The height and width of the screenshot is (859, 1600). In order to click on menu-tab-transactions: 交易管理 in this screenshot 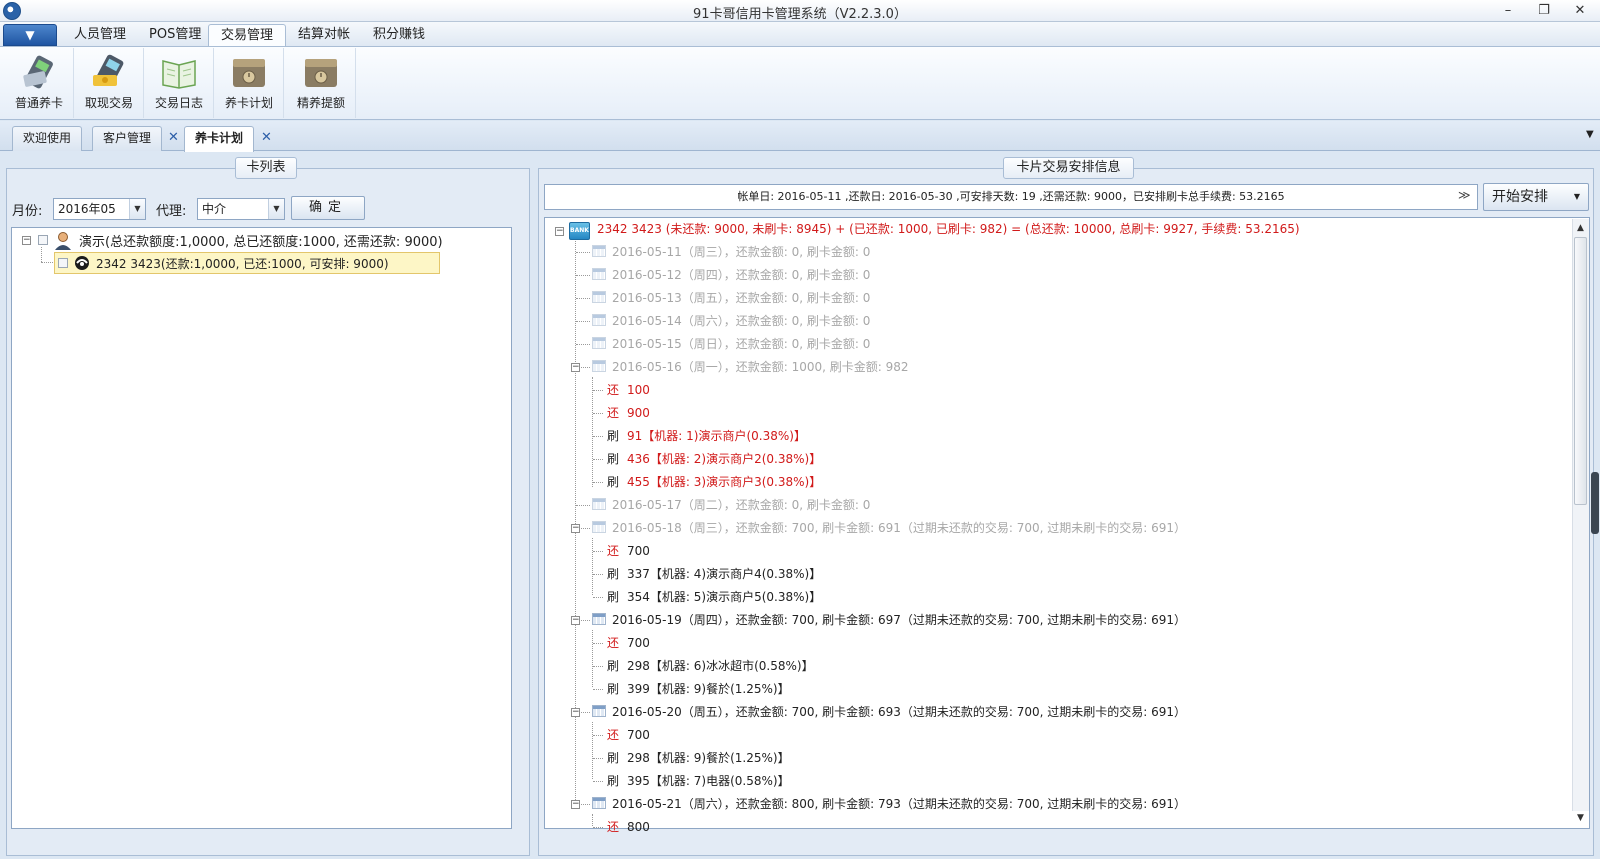, I will do `click(247, 35)`.